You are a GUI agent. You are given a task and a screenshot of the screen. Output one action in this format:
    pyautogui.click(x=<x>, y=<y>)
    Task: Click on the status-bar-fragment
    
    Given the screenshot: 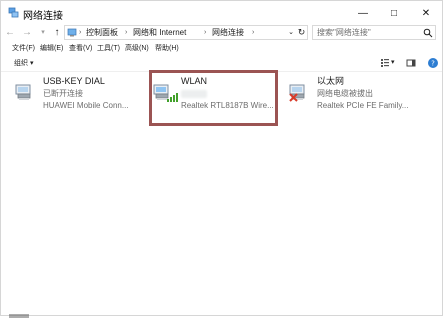 What is the action you would take?
    pyautogui.click(x=19, y=316)
    